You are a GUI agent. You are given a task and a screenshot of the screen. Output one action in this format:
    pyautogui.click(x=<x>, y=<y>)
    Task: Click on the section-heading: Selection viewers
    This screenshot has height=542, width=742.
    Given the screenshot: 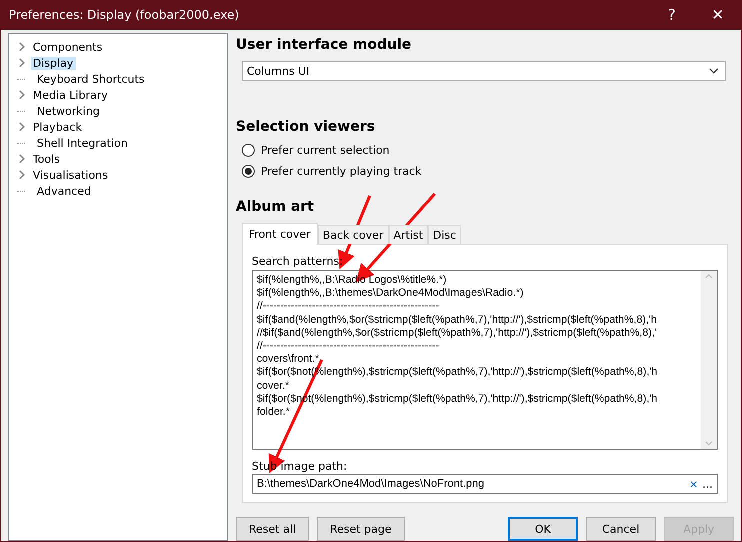 What is the action you would take?
    pyautogui.click(x=306, y=127)
    